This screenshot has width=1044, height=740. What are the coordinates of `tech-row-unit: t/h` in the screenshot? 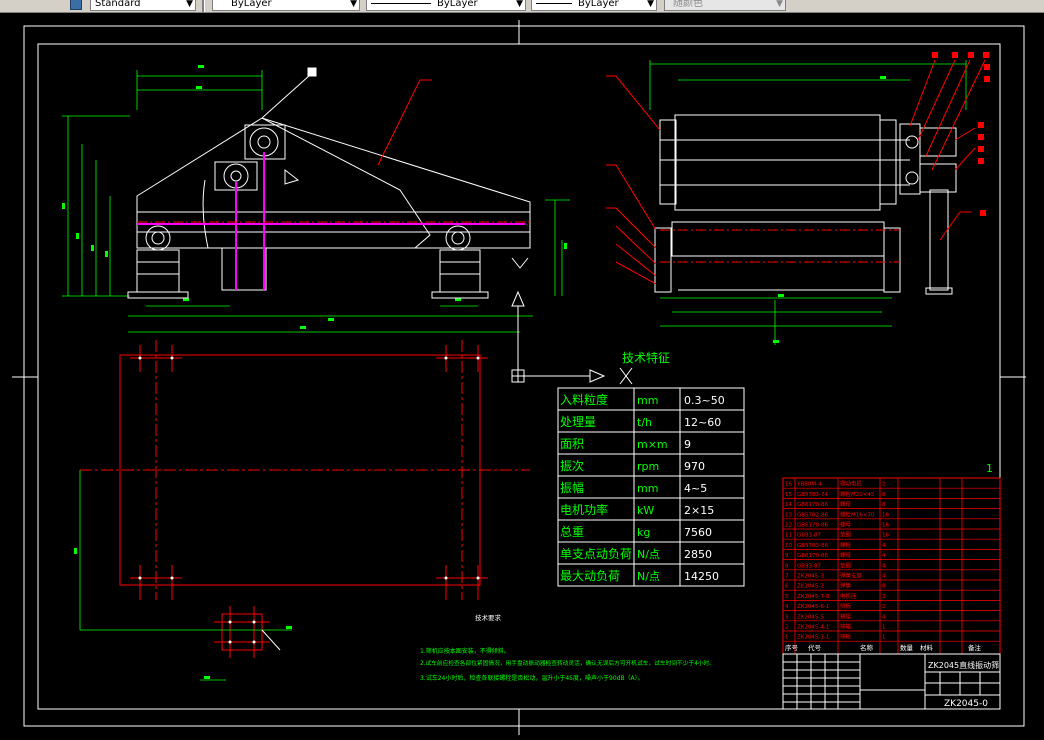 It's located at (644, 422).